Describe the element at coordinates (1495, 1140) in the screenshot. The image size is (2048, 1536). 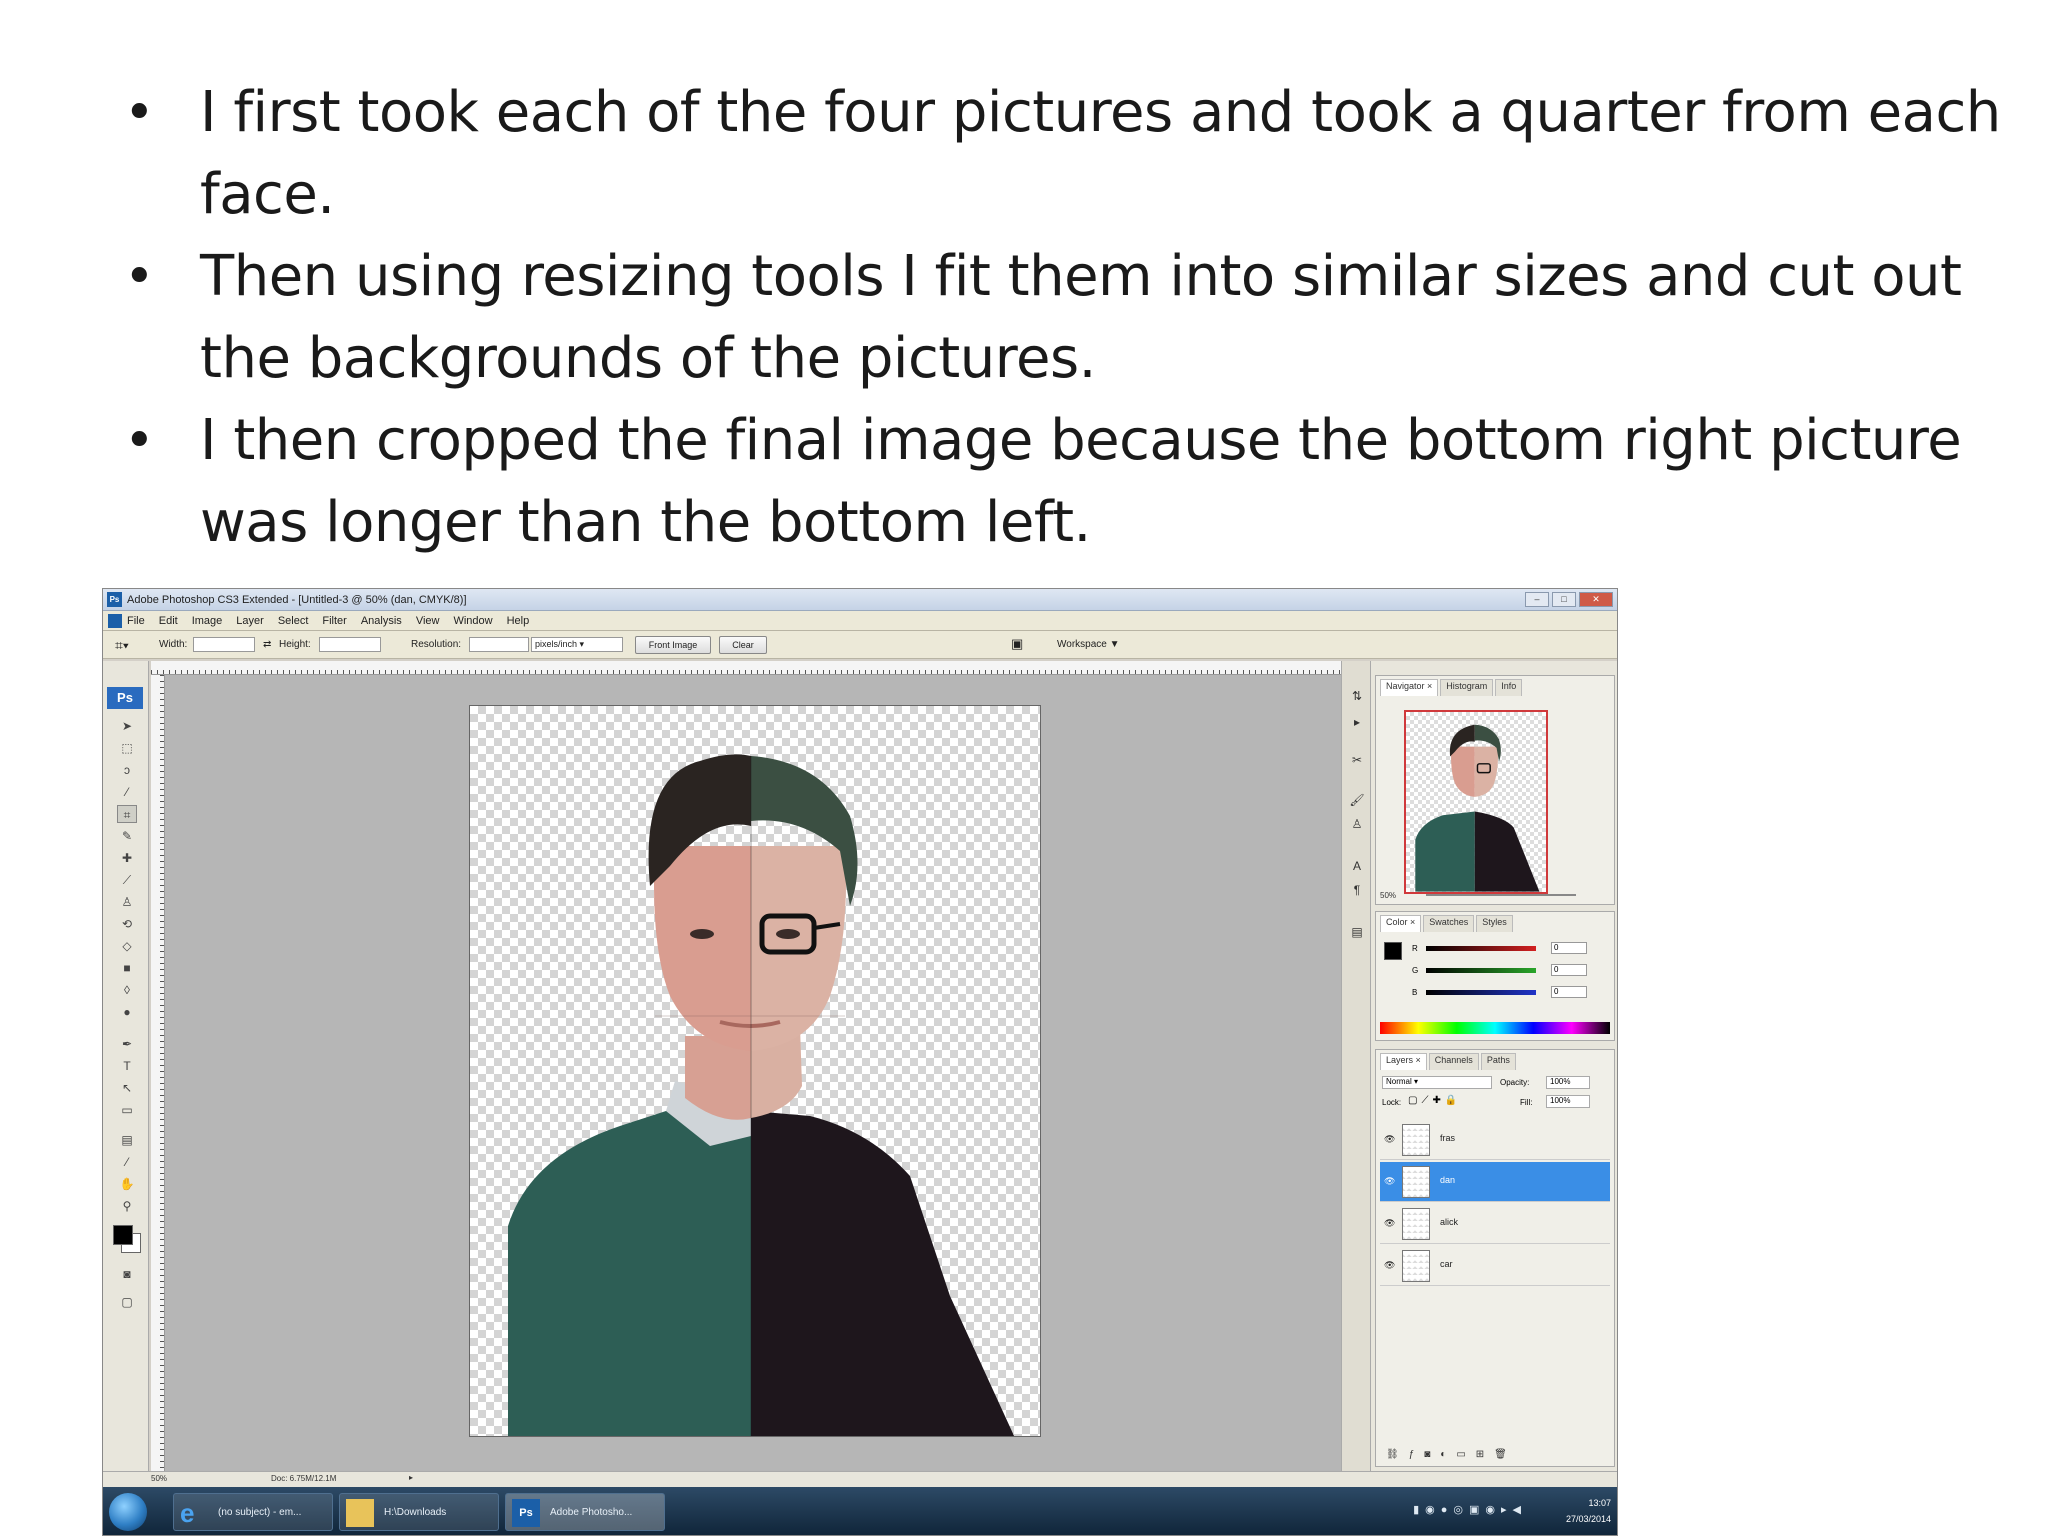
I see `layer-row-fras: 👁 fras` at that location.